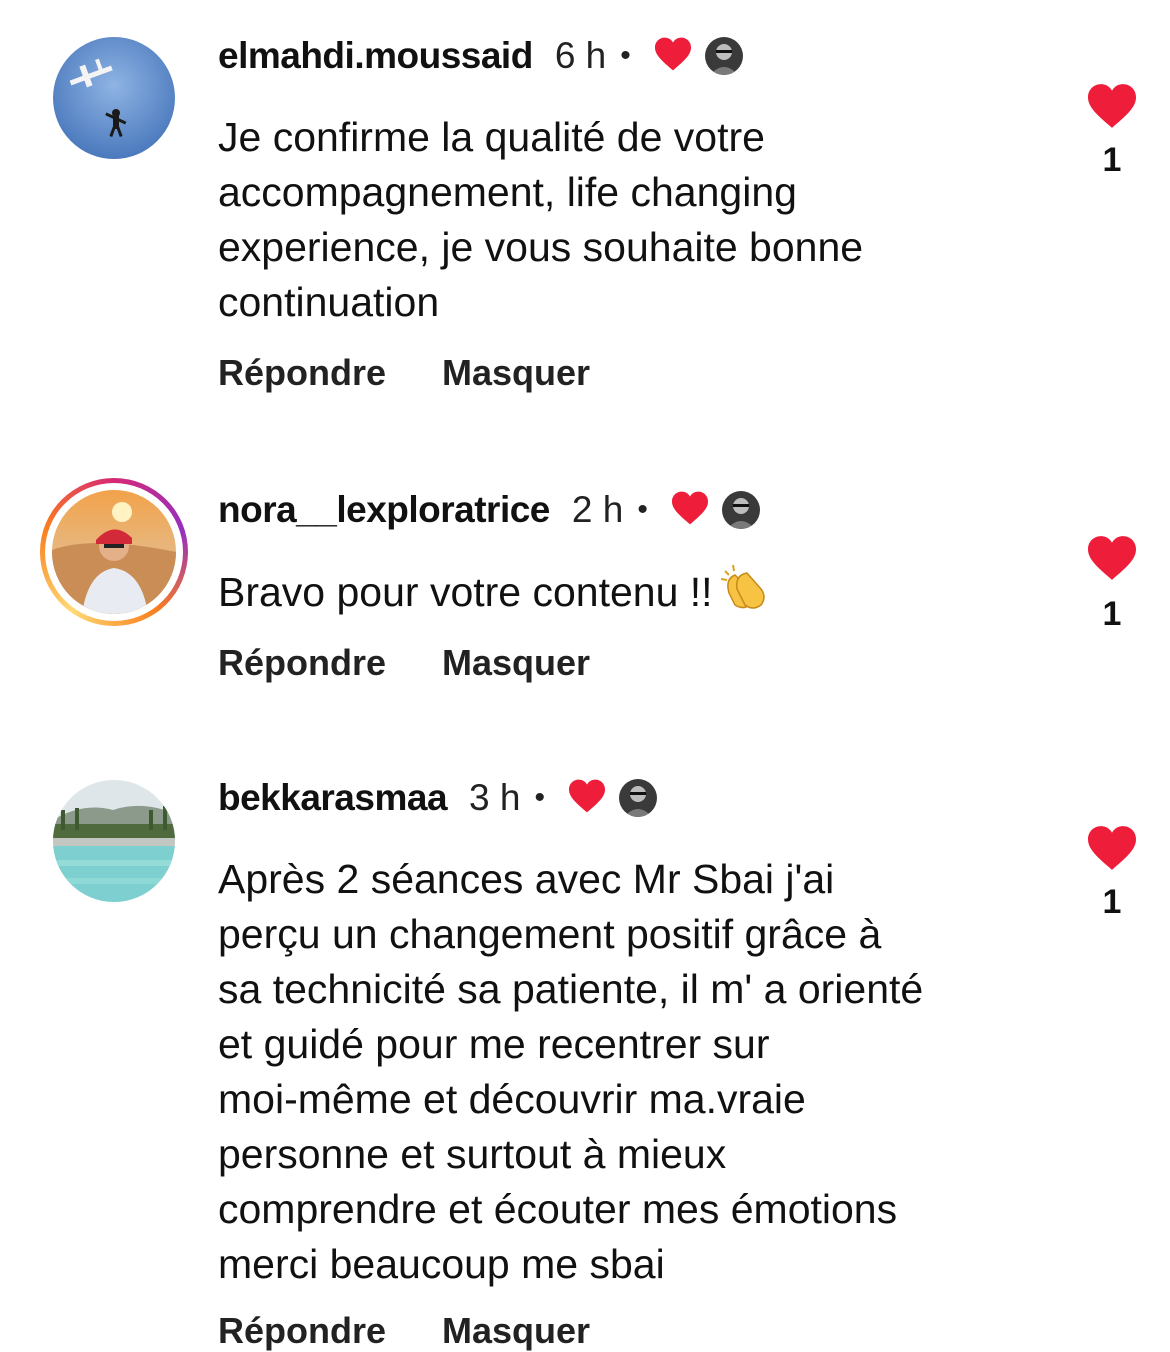  I want to click on comment-header: elmahdi.moussaid 6 h •, so click(480, 56).